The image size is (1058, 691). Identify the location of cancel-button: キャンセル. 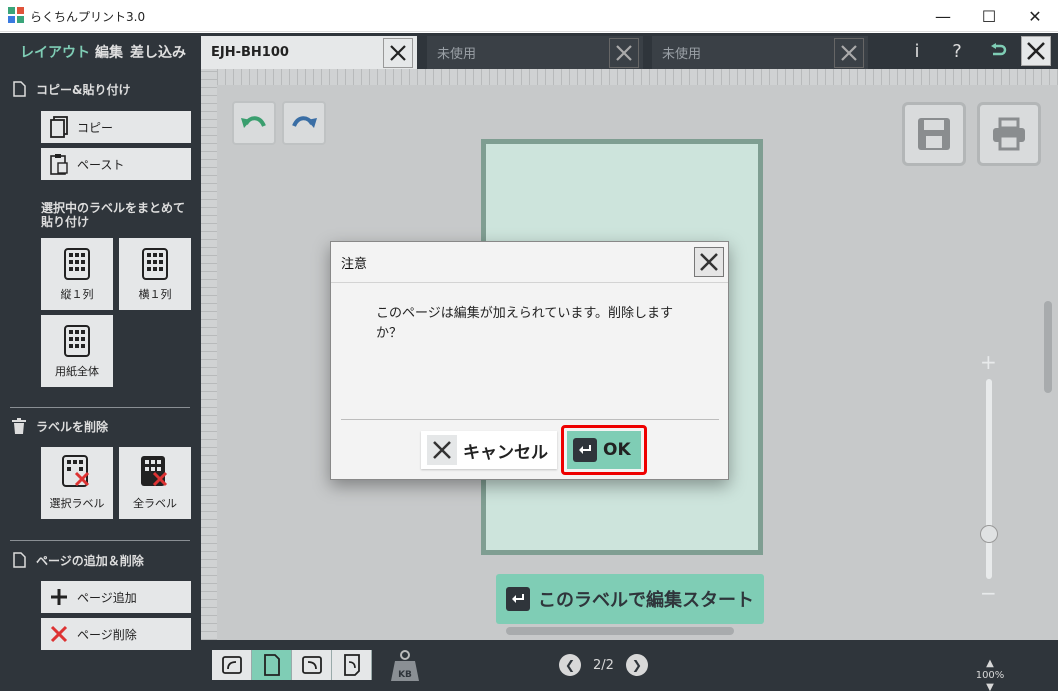
(489, 450).